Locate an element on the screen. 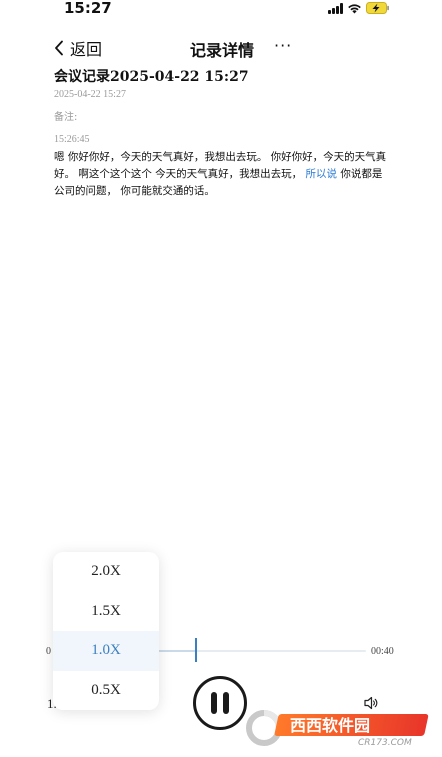 The height and width of the screenshot is (757, 442). playback-speed-menu: 2.0X 1.5X 1.0X 0.5X is located at coordinates (106, 631).